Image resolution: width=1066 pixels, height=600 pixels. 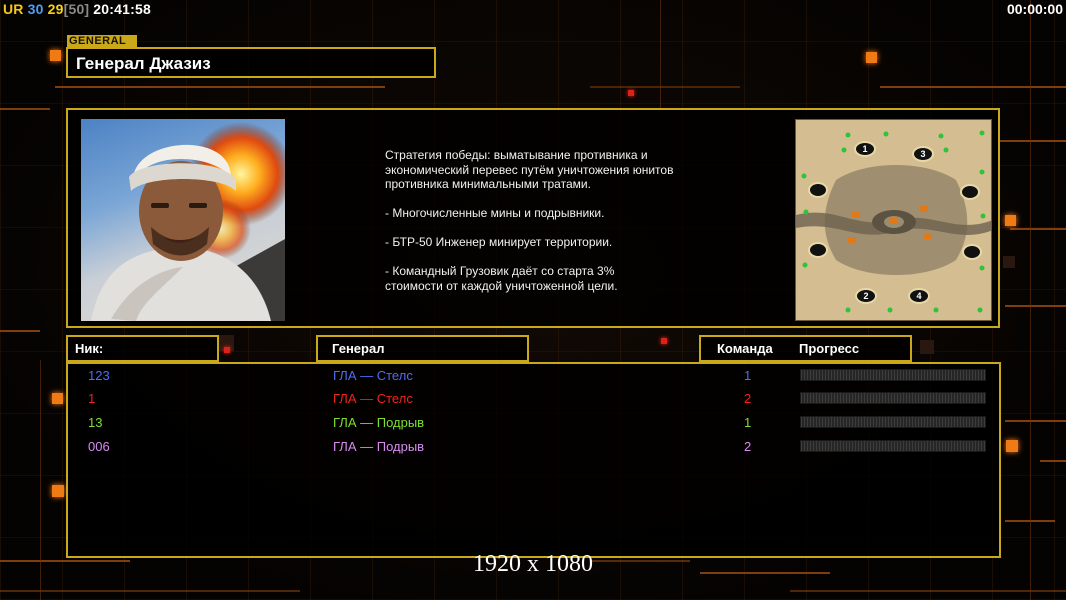 What do you see at coordinates (142, 348) in the screenshot?
I see `column-header-nick: Ник:` at bounding box center [142, 348].